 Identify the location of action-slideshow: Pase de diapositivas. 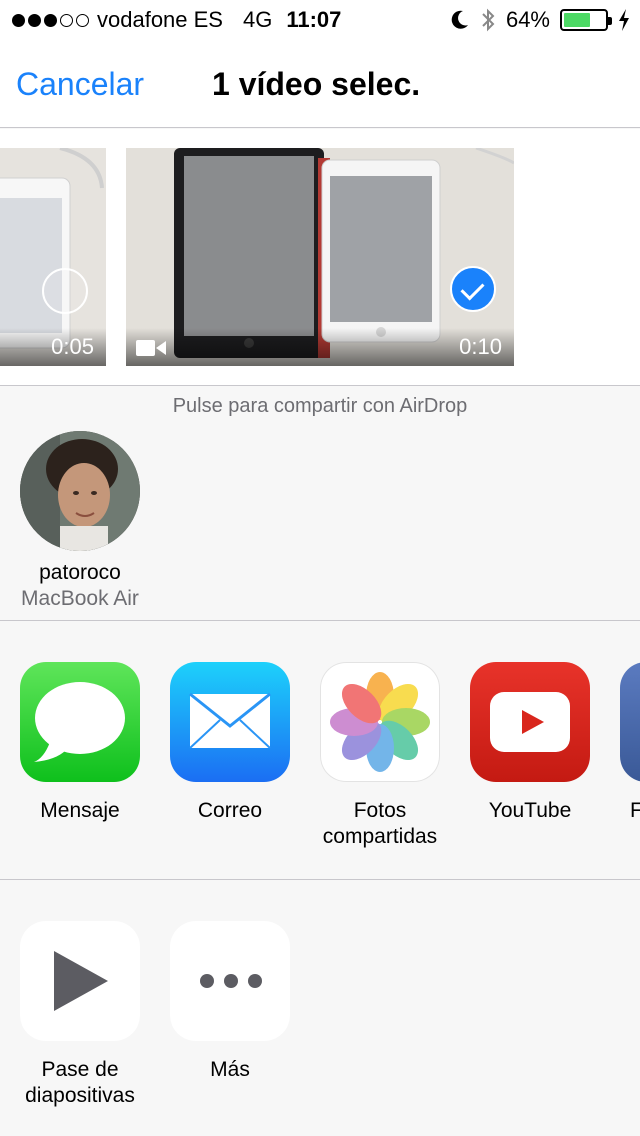
(80, 1015).